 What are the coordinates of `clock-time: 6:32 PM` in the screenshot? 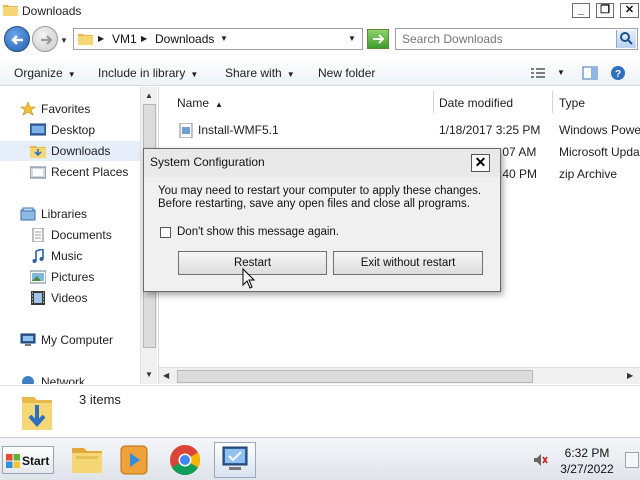 It's located at (587, 453).